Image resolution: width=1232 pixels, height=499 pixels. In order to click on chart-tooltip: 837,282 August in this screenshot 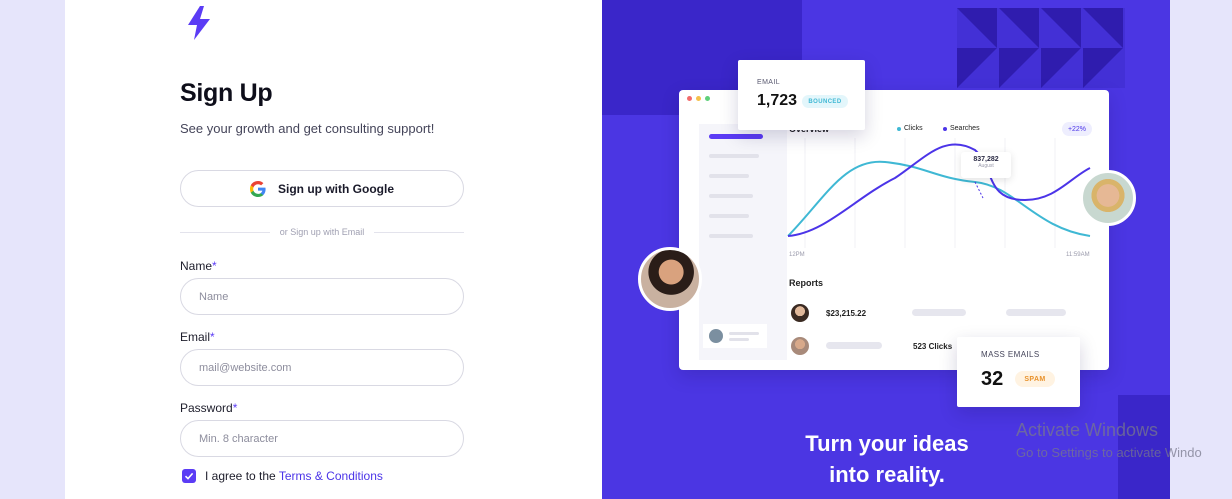, I will do `click(986, 165)`.